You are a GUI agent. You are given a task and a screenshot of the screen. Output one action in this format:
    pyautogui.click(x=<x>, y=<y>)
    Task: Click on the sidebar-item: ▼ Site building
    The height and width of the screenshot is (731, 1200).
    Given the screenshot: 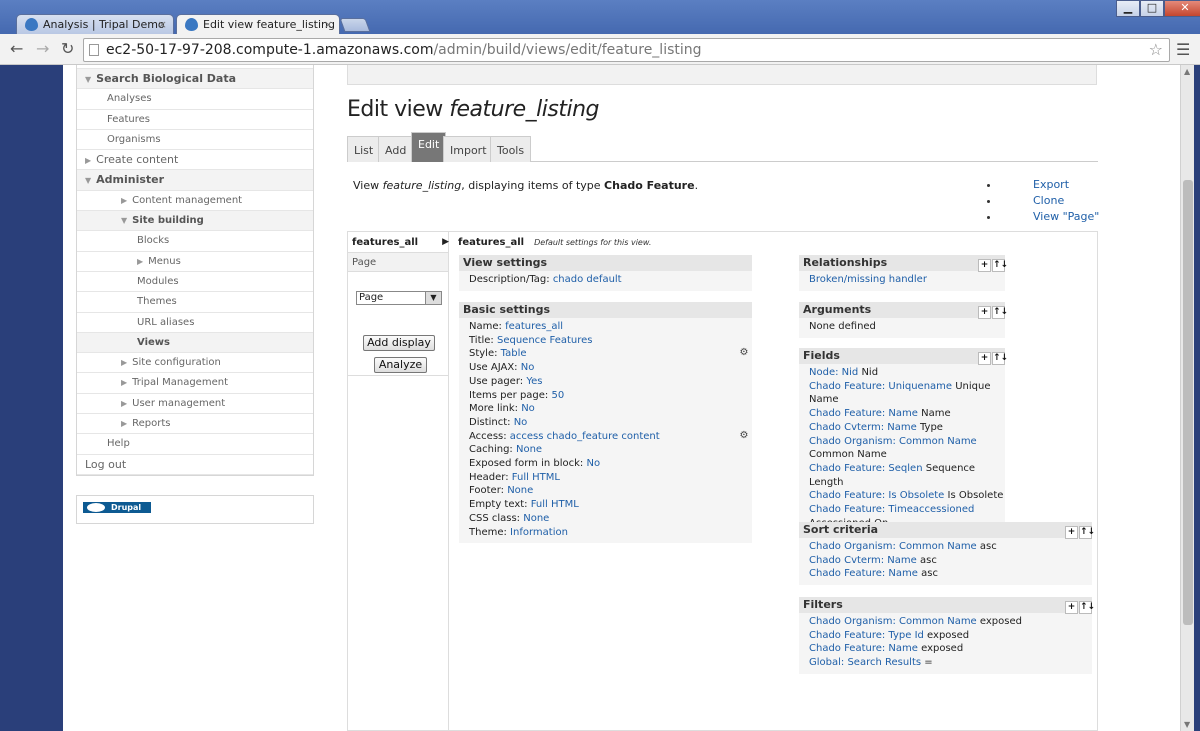 What is the action you would take?
    pyautogui.click(x=195, y=221)
    